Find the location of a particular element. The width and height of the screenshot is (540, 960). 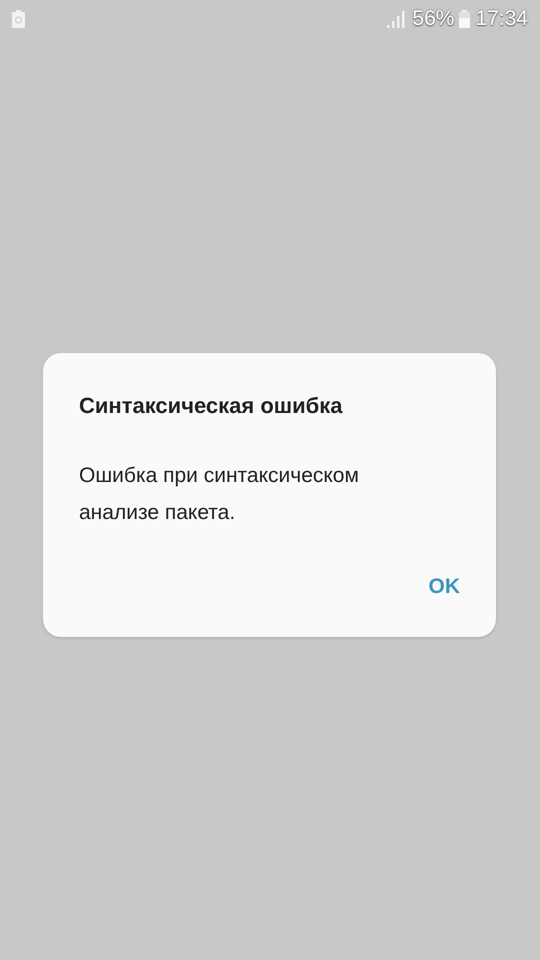

signal-icon is located at coordinates (397, 19).